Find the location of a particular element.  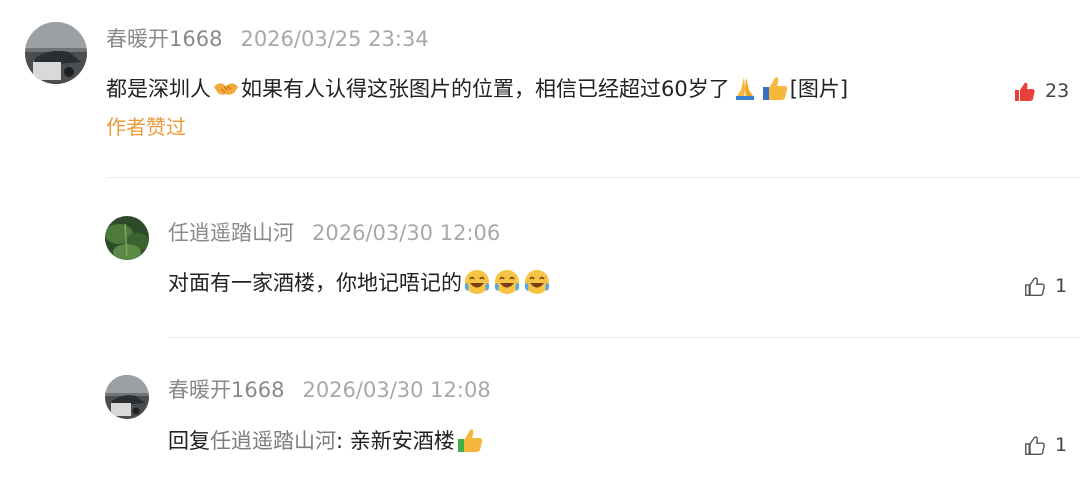

comment-text: 回复任逍遥踏山河: 亲新安酒楼 is located at coordinates (326, 441).